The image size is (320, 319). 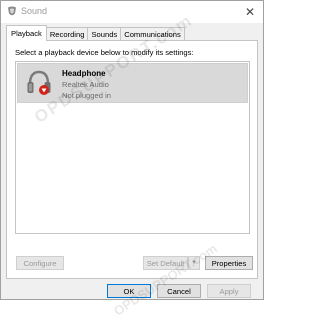 I want to click on tab-recording: Recording, so click(x=67, y=34).